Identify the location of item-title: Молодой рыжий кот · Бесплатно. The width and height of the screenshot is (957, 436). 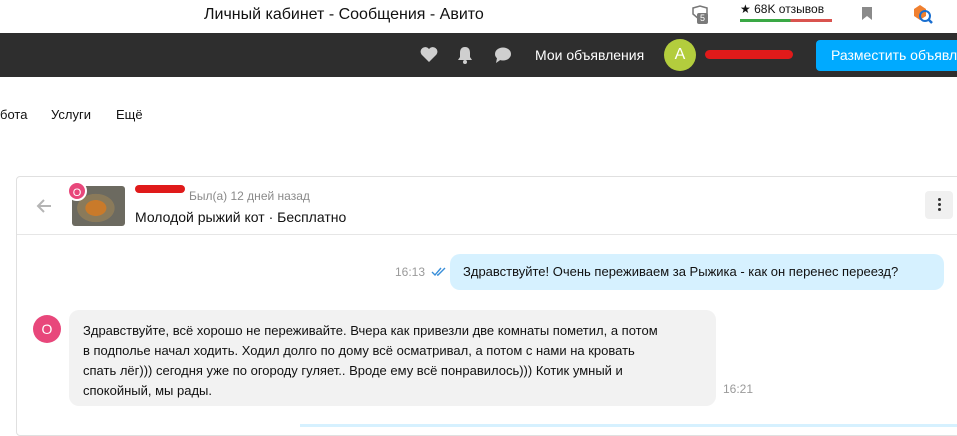
(240, 217).